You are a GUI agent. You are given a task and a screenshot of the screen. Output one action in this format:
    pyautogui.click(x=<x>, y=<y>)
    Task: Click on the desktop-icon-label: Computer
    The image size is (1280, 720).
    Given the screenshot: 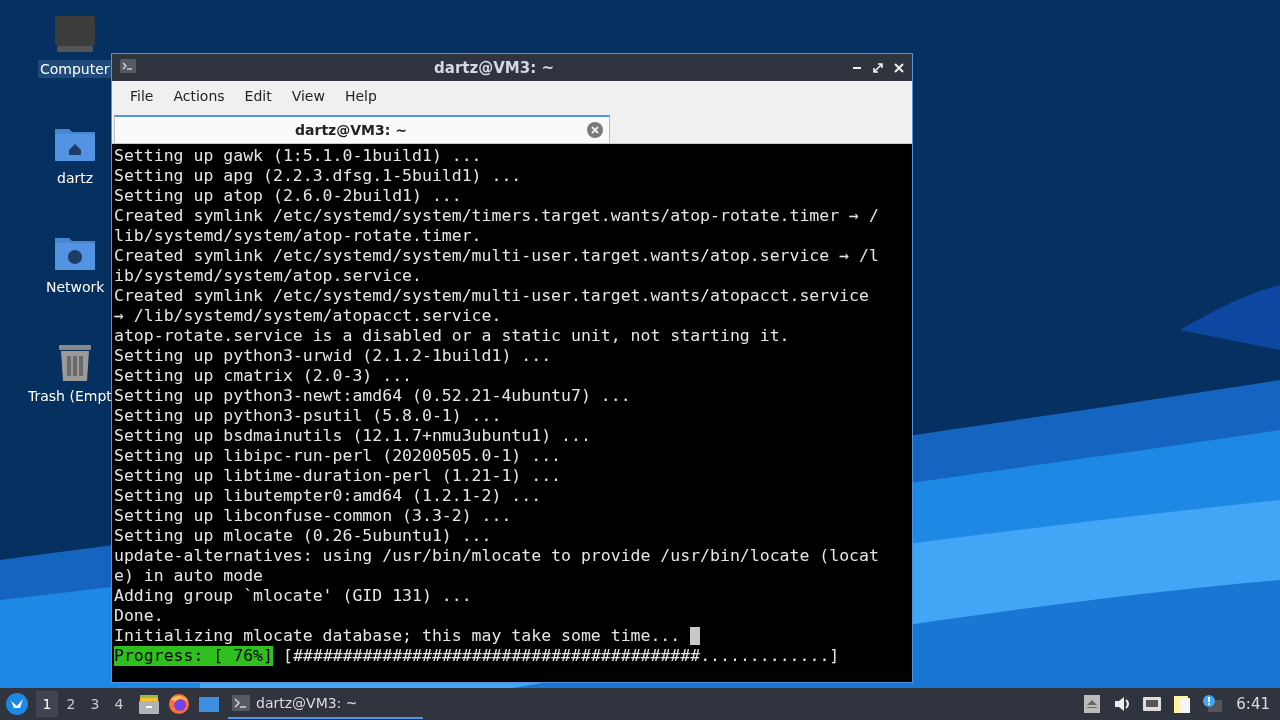 What is the action you would take?
    pyautogui.click(x=75, y=69)
    